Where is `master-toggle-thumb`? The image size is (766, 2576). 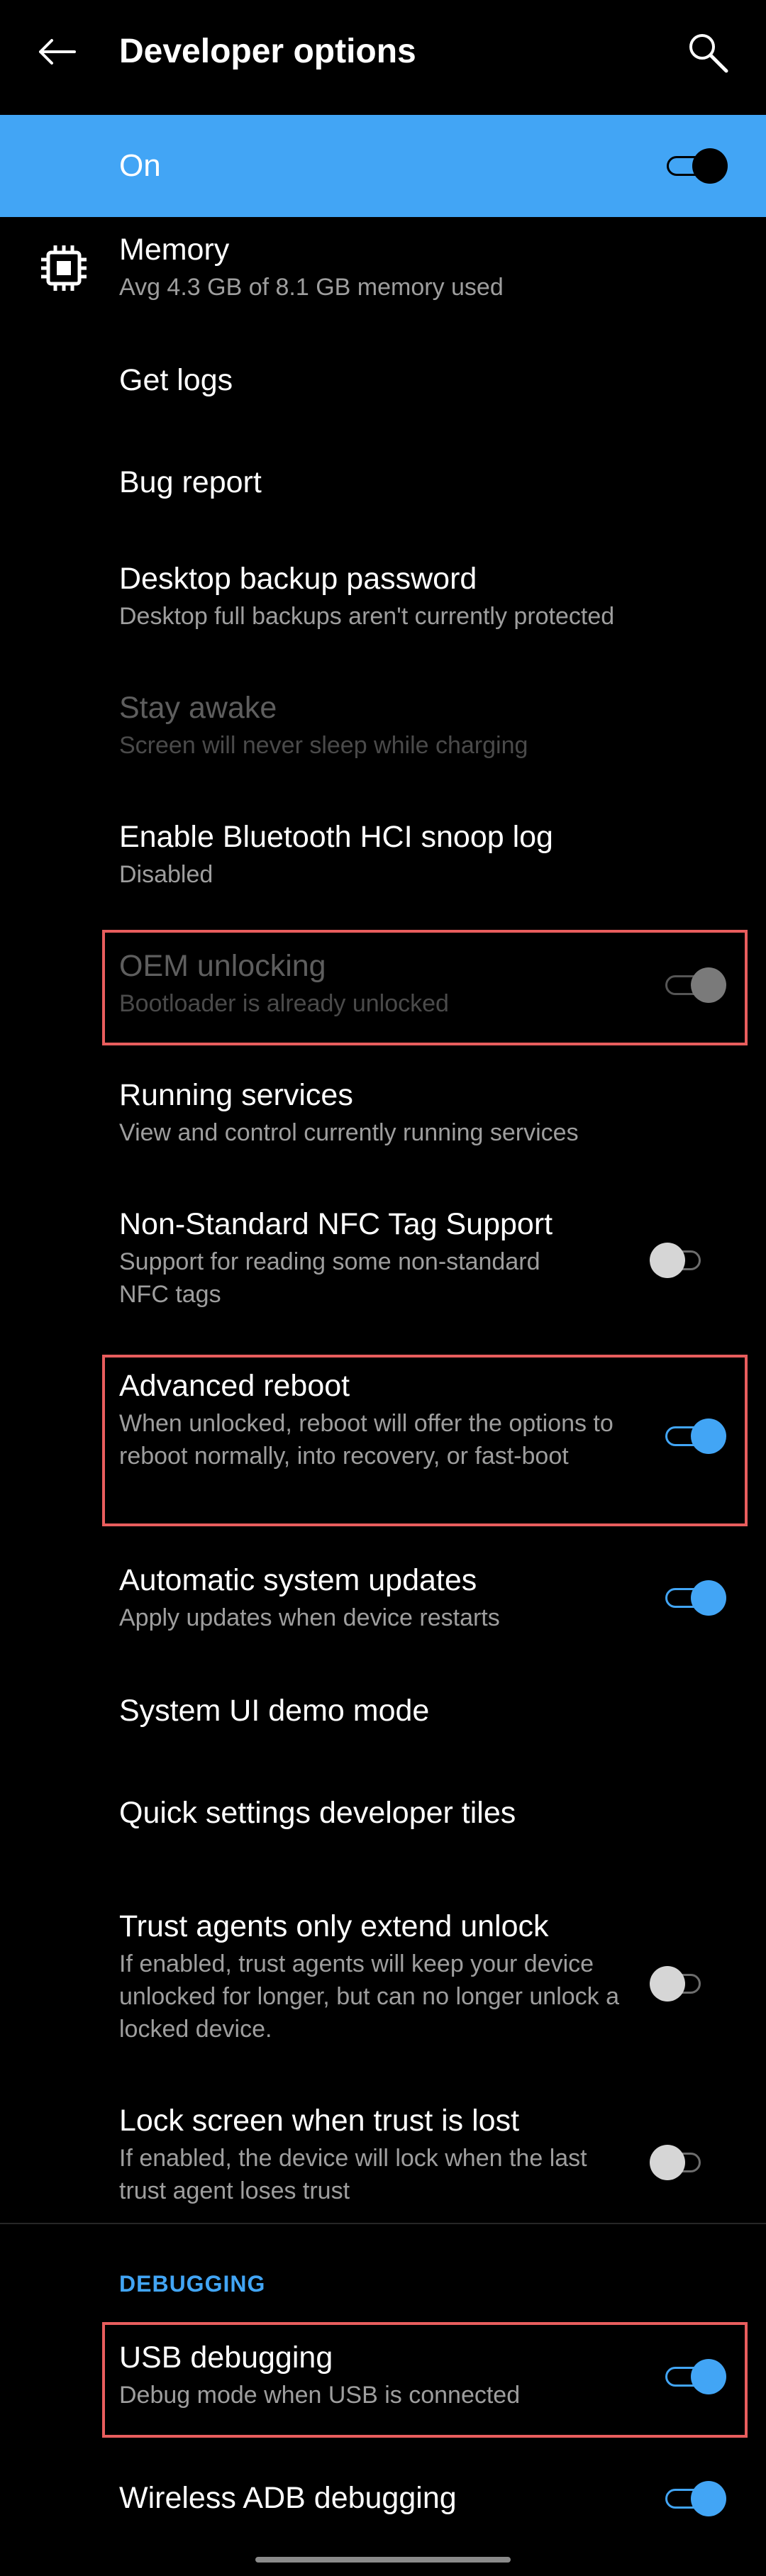 master-toggle-thumb is located at coordinates (710, 166).